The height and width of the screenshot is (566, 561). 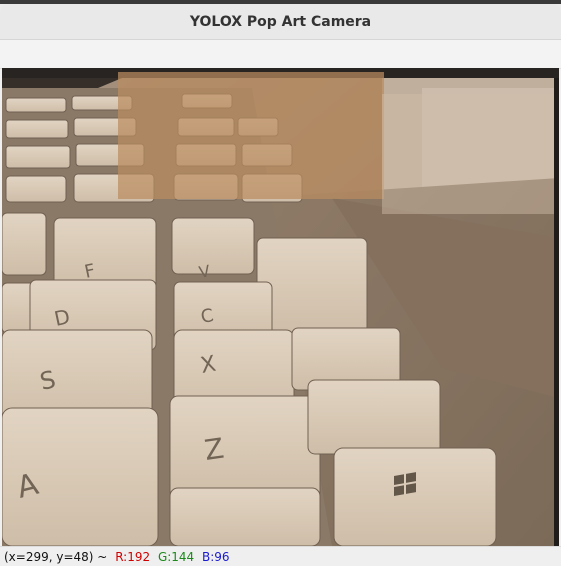 I want to click on window-title: YOLOX Pop Art Camera, so click(x=280, y=21).